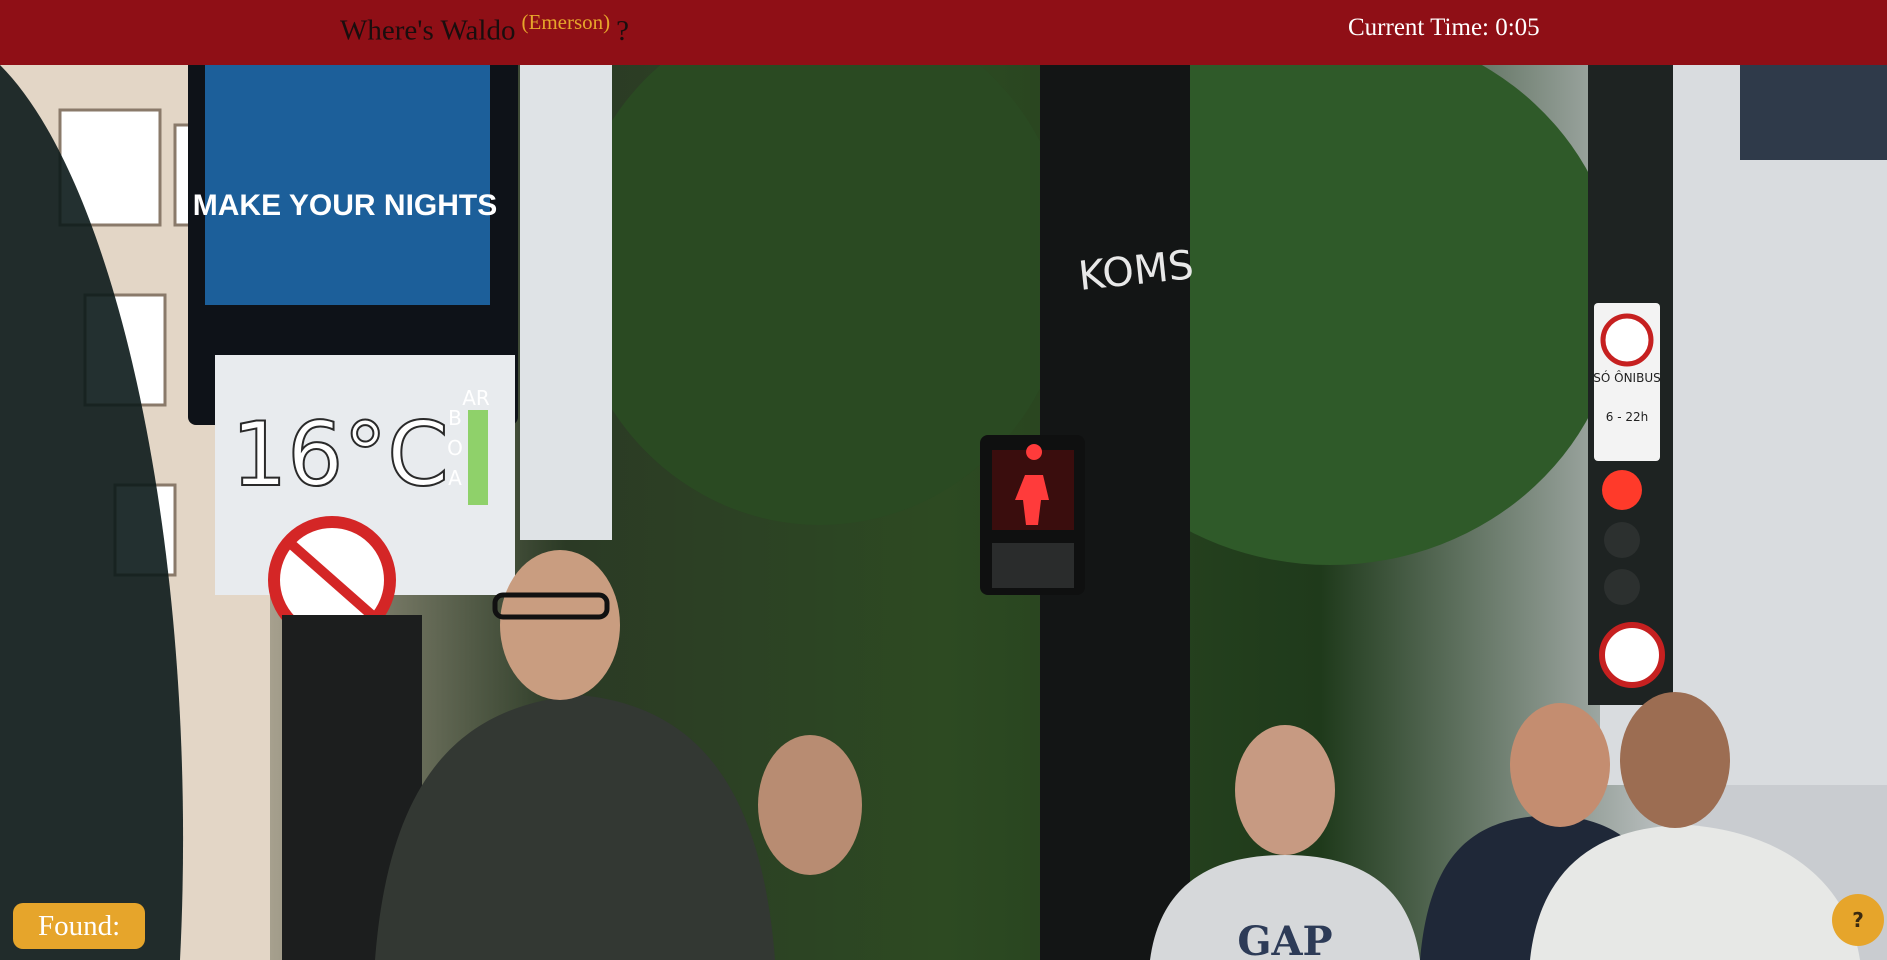 The width and height of the screenshot is (1887, 960). I want to click on temp-side-letter-4: A, so click(455, 478).